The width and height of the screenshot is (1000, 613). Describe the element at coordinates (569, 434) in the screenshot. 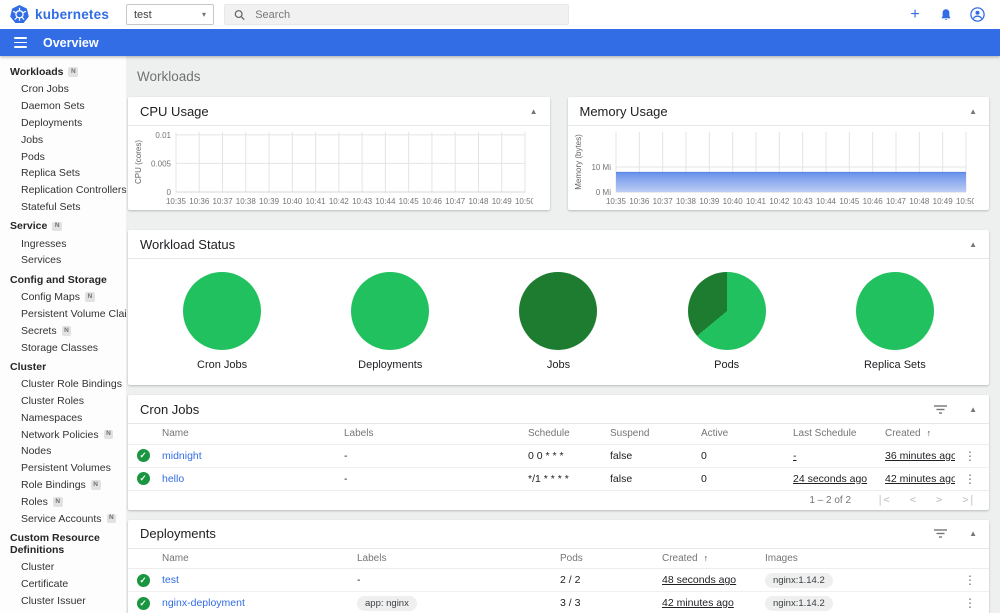

I see `column-header-schedule: Schedule` at that location.